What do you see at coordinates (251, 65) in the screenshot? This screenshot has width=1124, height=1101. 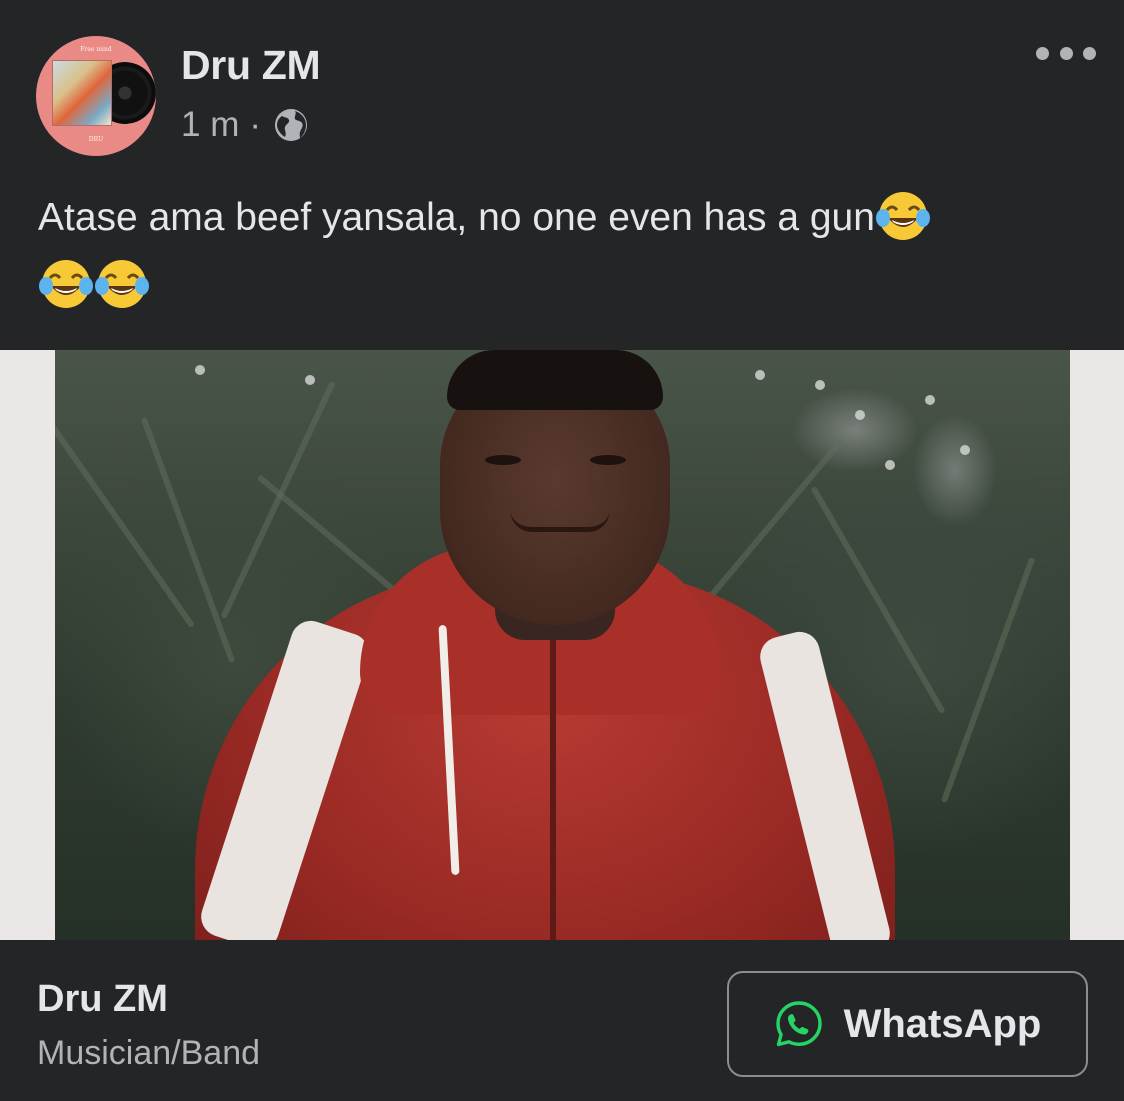 I see `author-name: Dru ZM` at bounding box center [251, 65].